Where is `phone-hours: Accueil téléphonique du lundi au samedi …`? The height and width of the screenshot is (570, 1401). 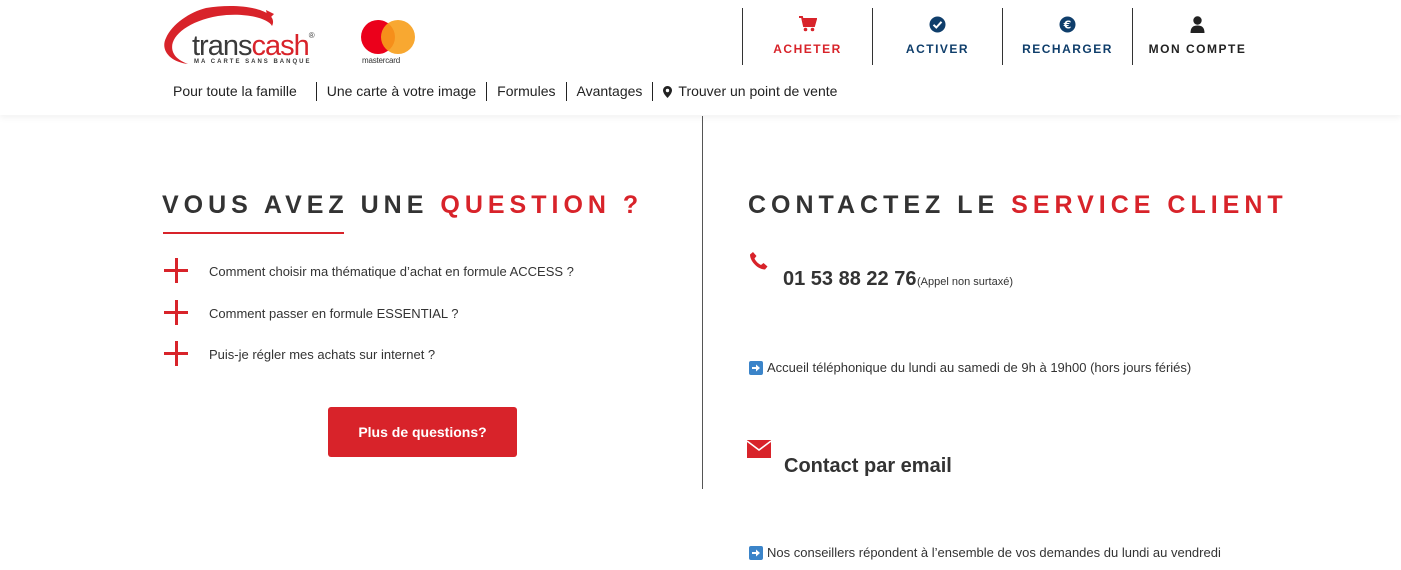
phone-hours: Accueil téléphonique du lundi au samedi … is located at coordinates (970, 367).